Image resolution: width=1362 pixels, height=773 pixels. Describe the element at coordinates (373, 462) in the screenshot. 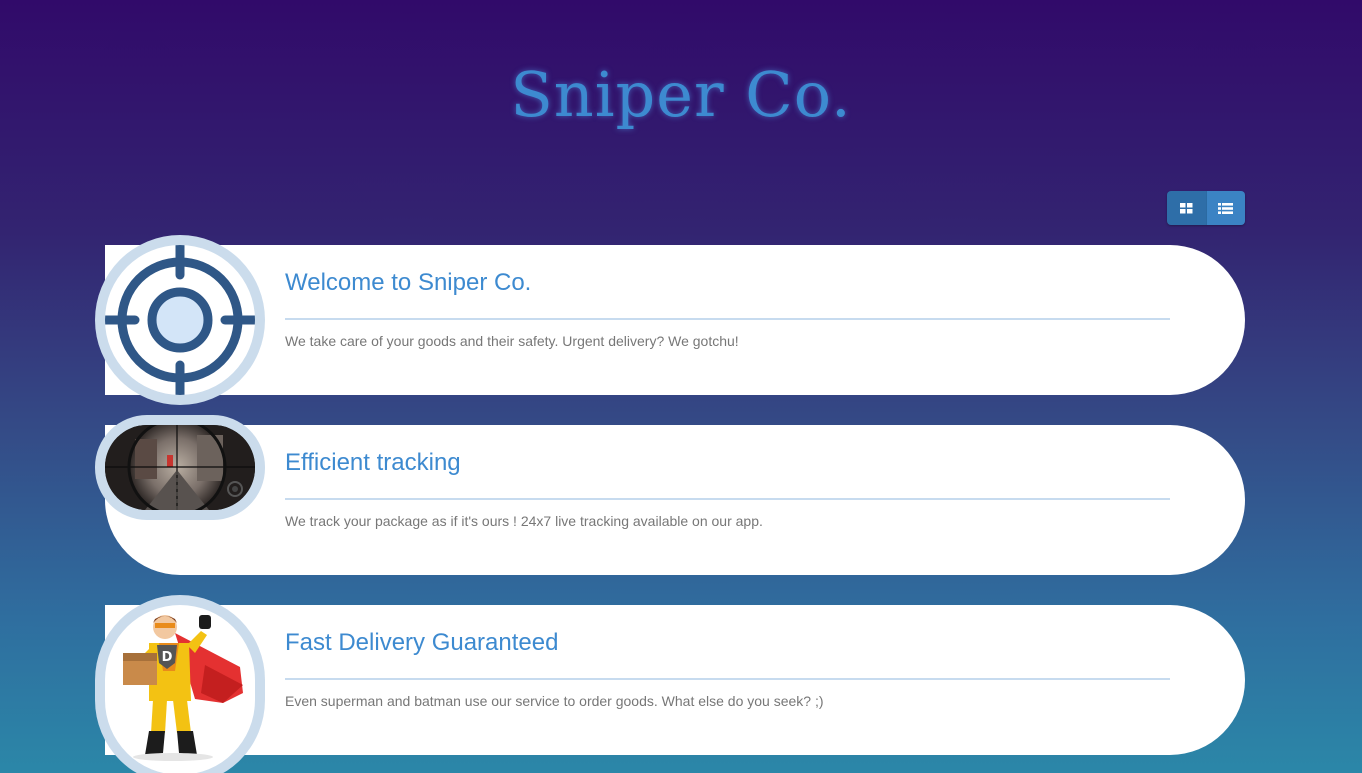

I see `card-title: Efficient tracking` at that location.